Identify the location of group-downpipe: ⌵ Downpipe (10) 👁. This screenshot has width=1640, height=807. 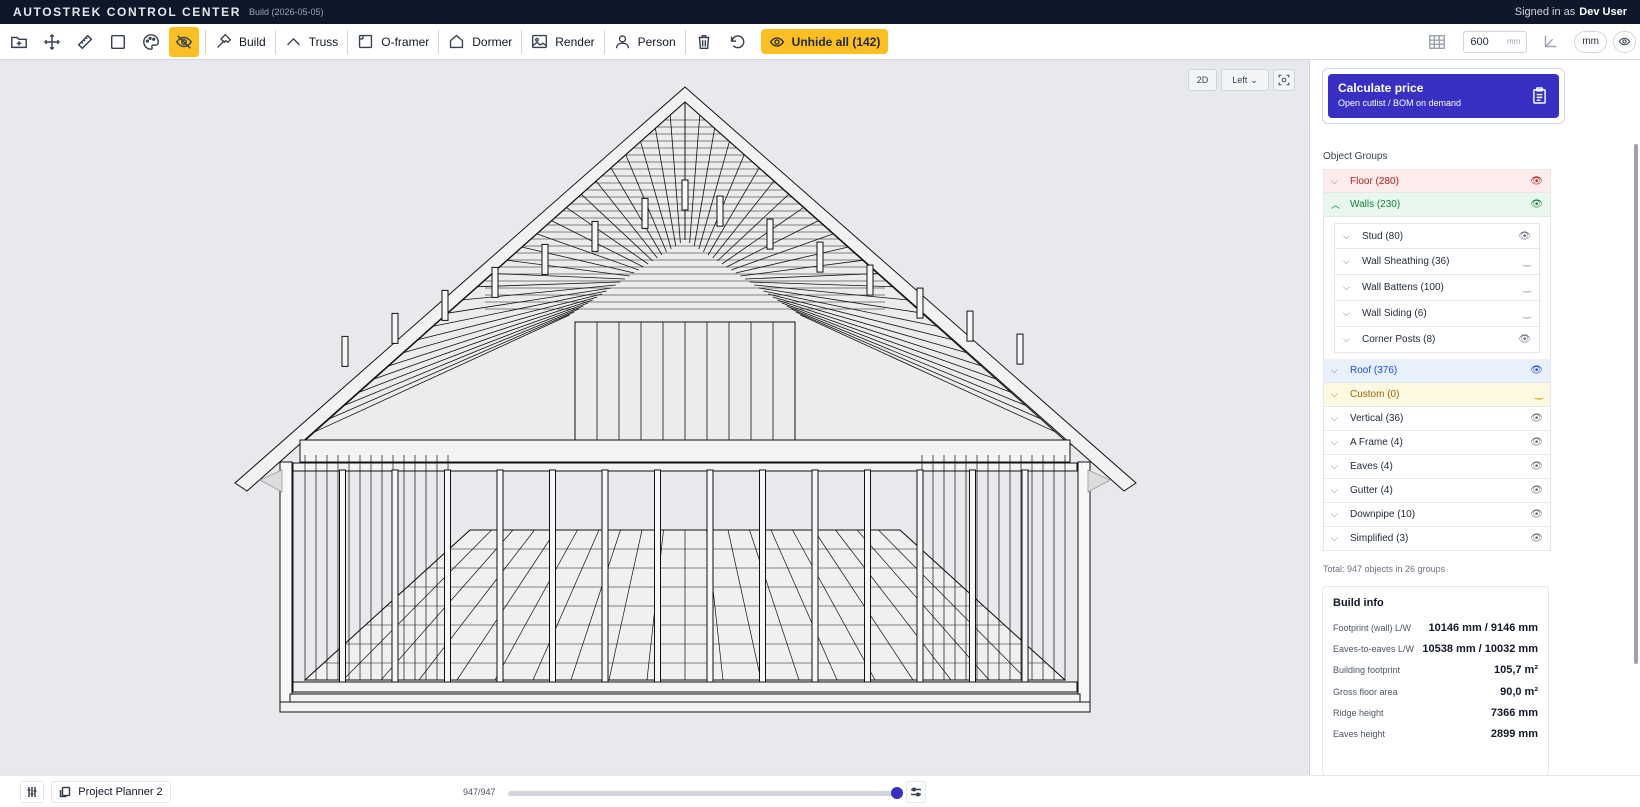
(1437, 515).